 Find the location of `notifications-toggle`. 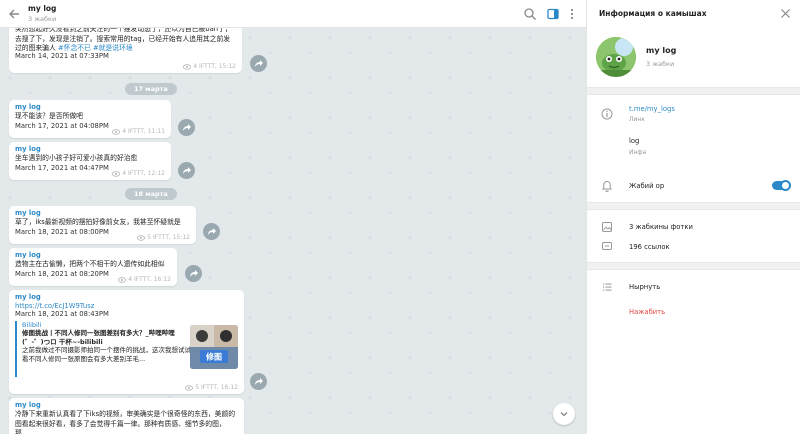

notifications-toggle is located at coordinates (781, 185).